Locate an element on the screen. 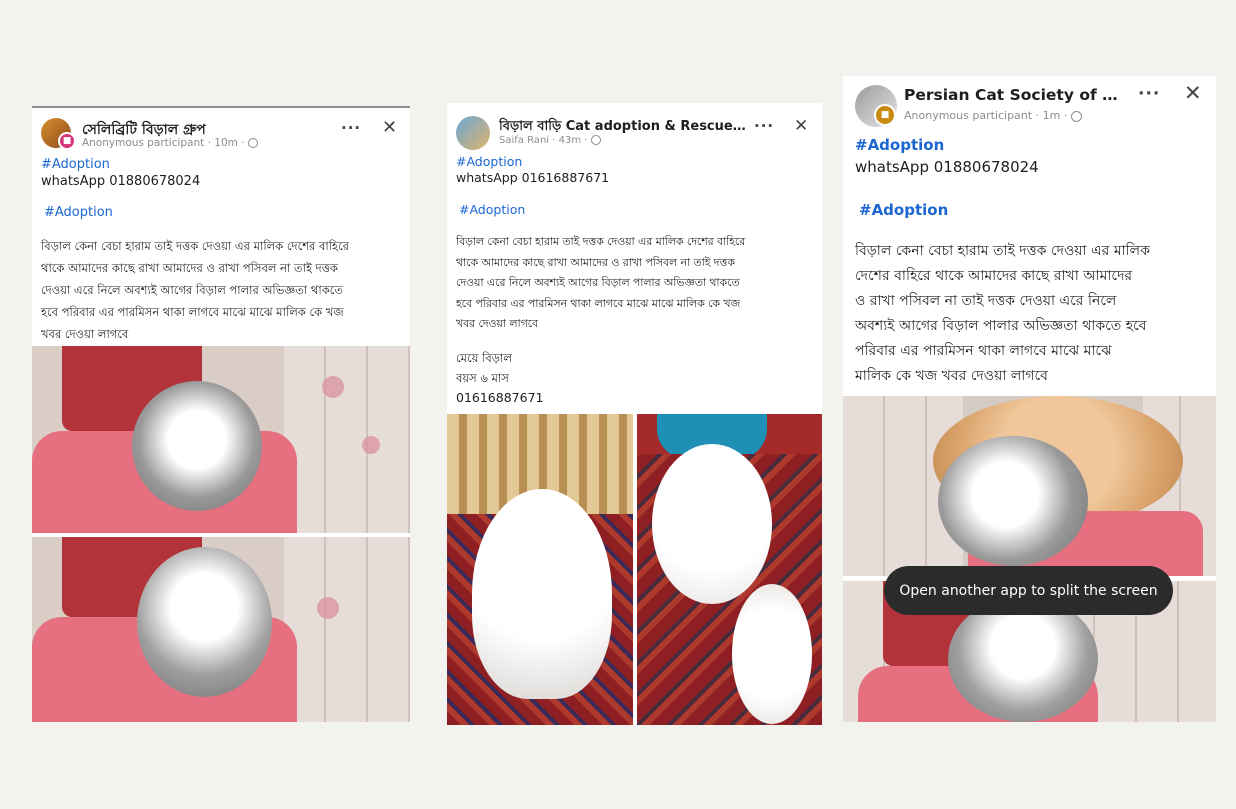 The height and width of the screenshot is (809, 1236). cat-details: মেয়ে বিড়াল বয়স ৬ মাস 01616887671 is located at coordinates (499, 378).